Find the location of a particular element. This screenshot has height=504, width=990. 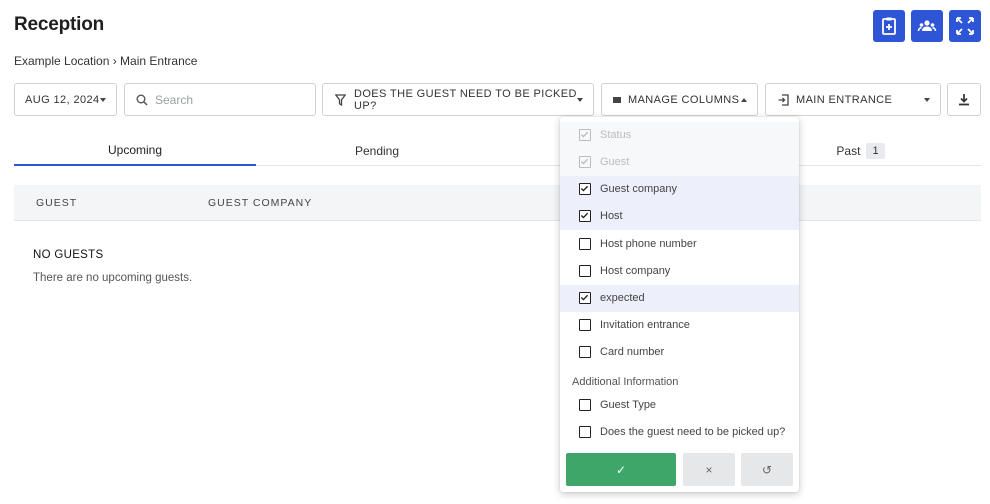

date-value: AUG 12, 2024 is located at coordinates (62, 99).